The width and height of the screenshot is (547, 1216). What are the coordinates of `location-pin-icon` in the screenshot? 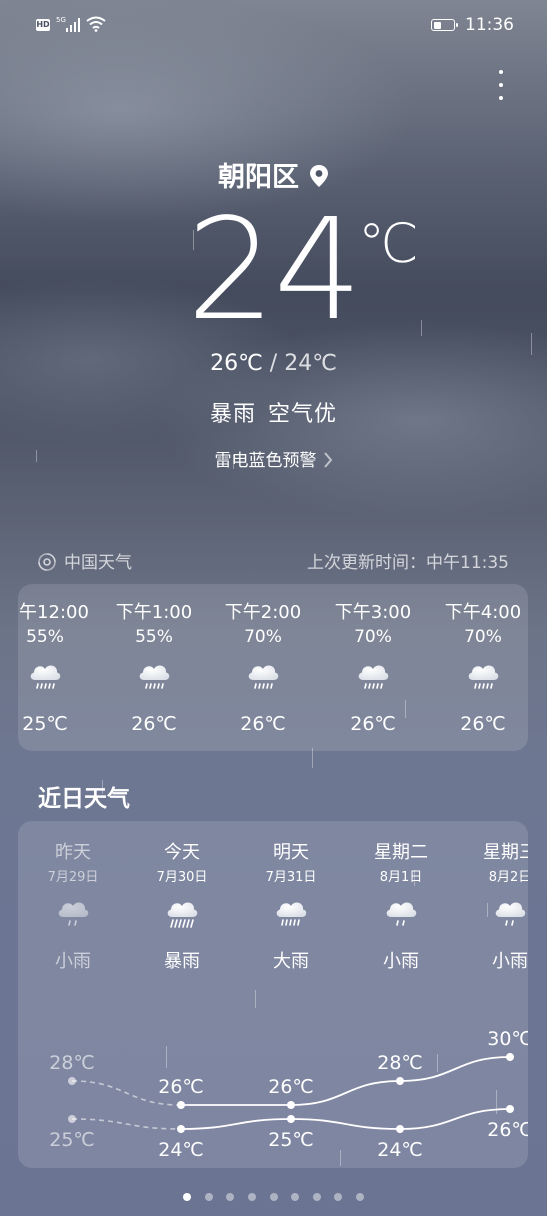 It's located at (319, 176).